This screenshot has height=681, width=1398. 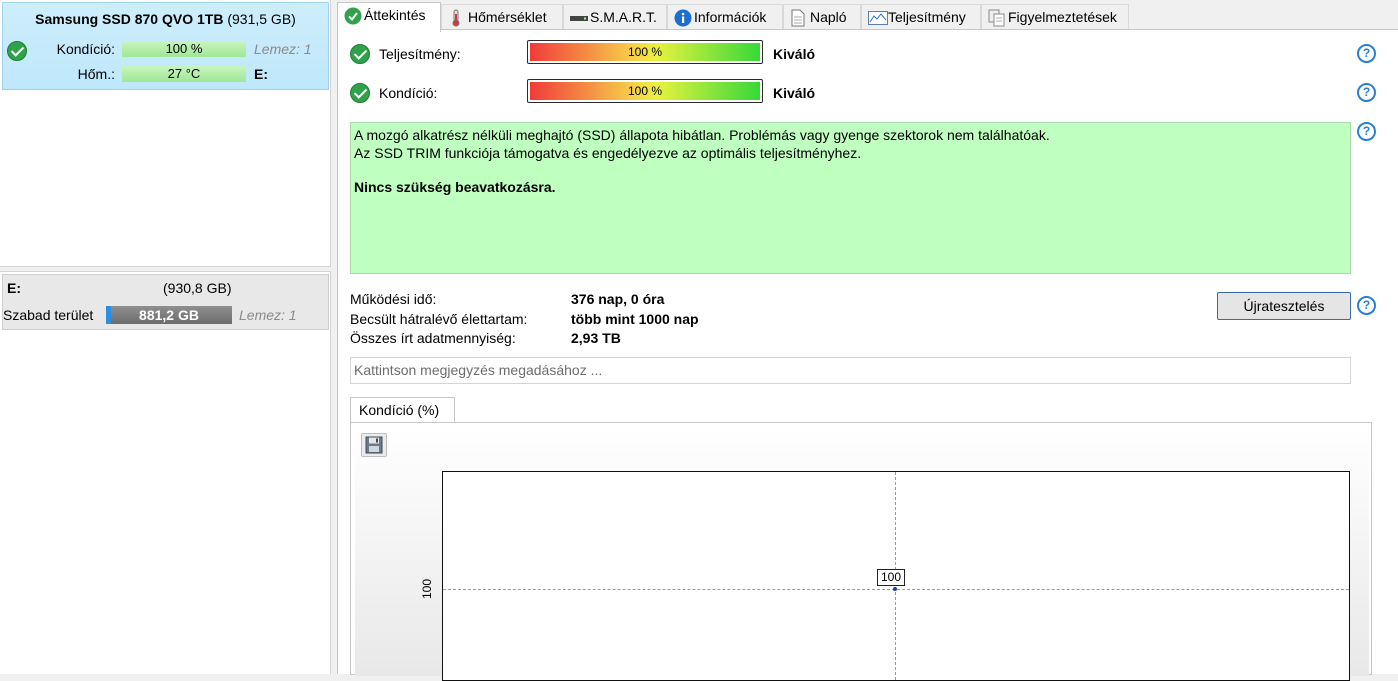 I want to click on document-icon, so click(x=798, y=18).